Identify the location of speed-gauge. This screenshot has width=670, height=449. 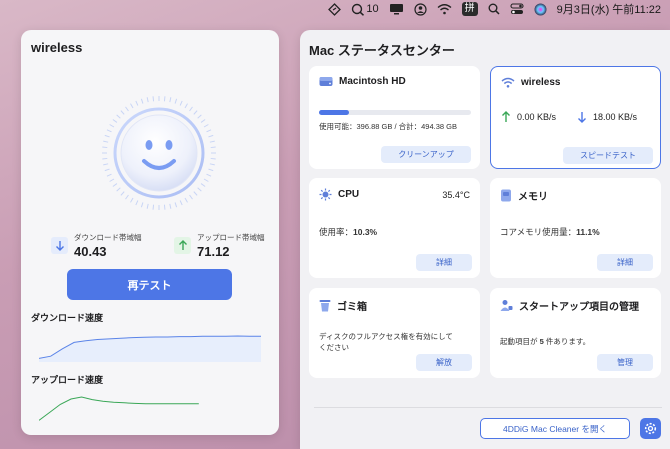
(159, 153).